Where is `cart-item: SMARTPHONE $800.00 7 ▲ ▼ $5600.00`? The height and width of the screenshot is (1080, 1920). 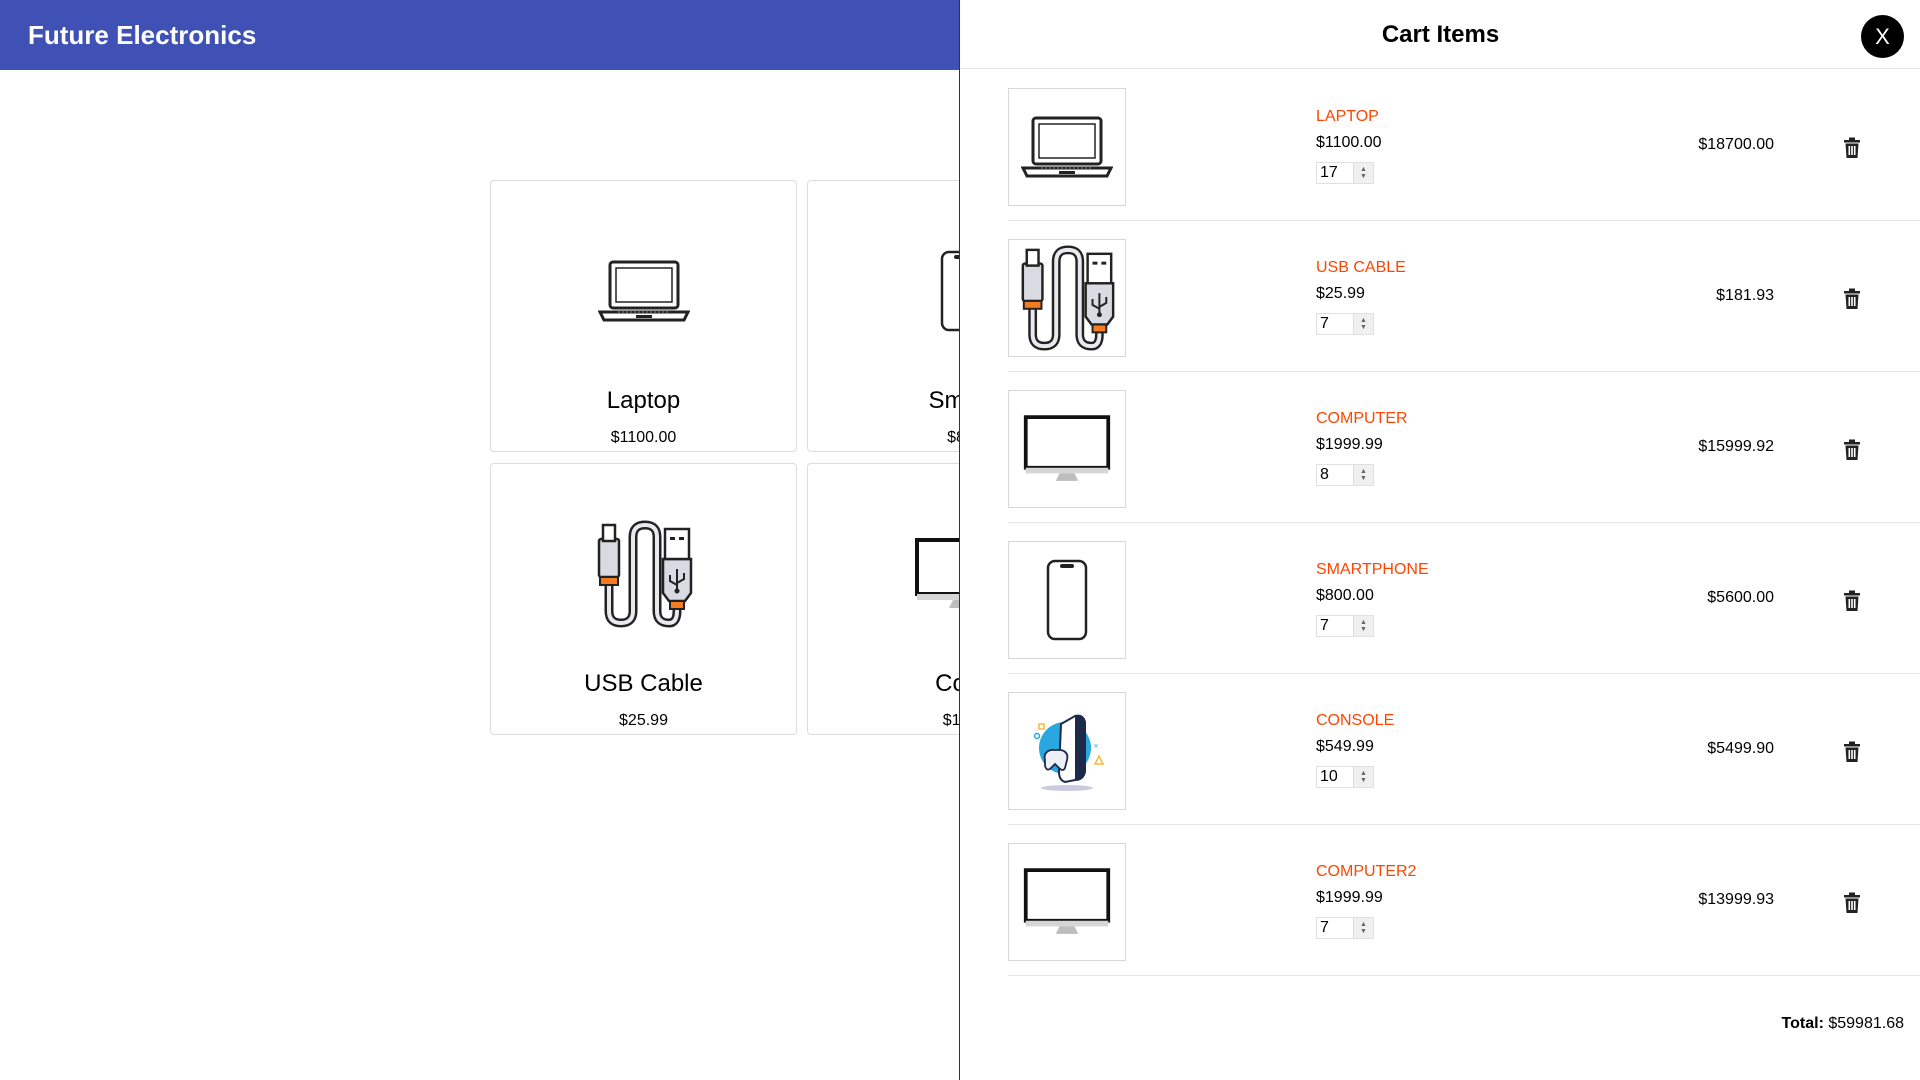
cart-item: SMARTPHONE $800.00 7 ▲ ▼ $5600.00 is located at coordinates (1464, 598).